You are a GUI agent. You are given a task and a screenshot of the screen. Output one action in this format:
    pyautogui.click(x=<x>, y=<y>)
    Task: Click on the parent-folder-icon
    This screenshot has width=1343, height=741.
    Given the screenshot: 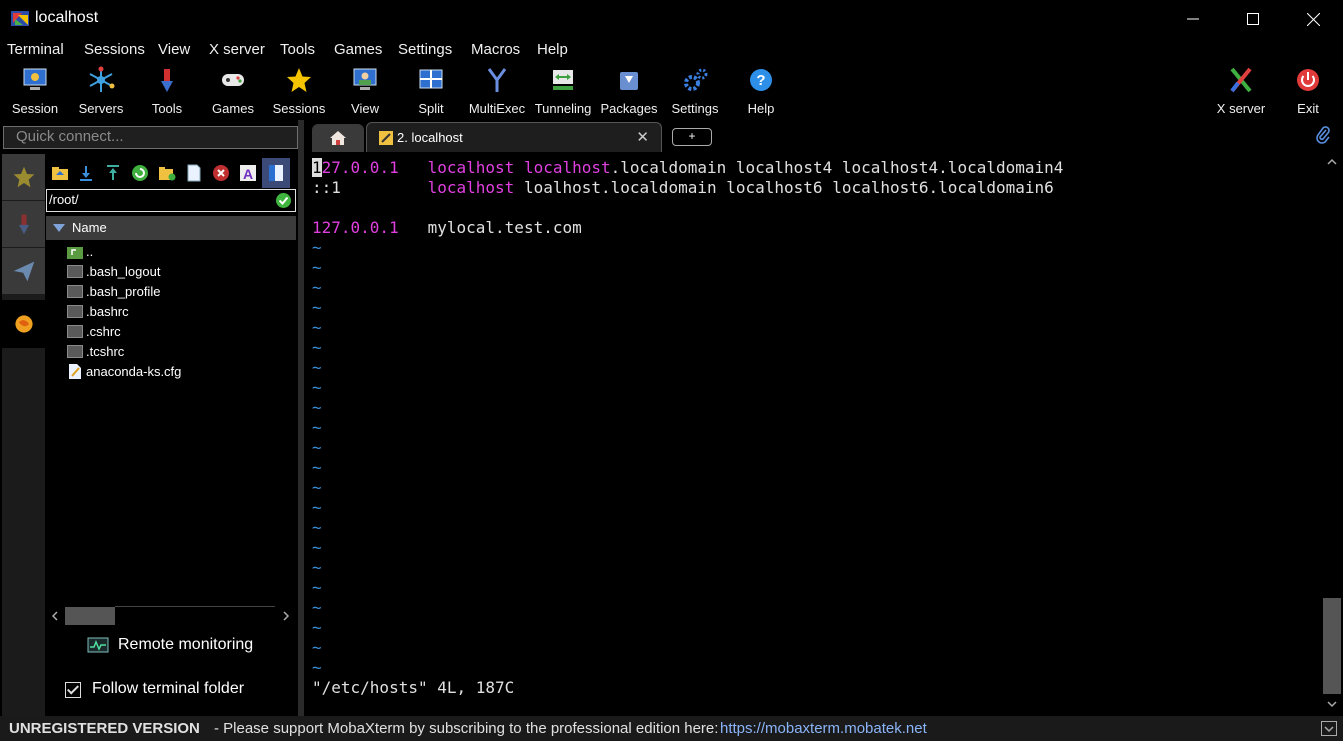 What is the action you would take?
    pyautogui.click(x=75, y=253)
    